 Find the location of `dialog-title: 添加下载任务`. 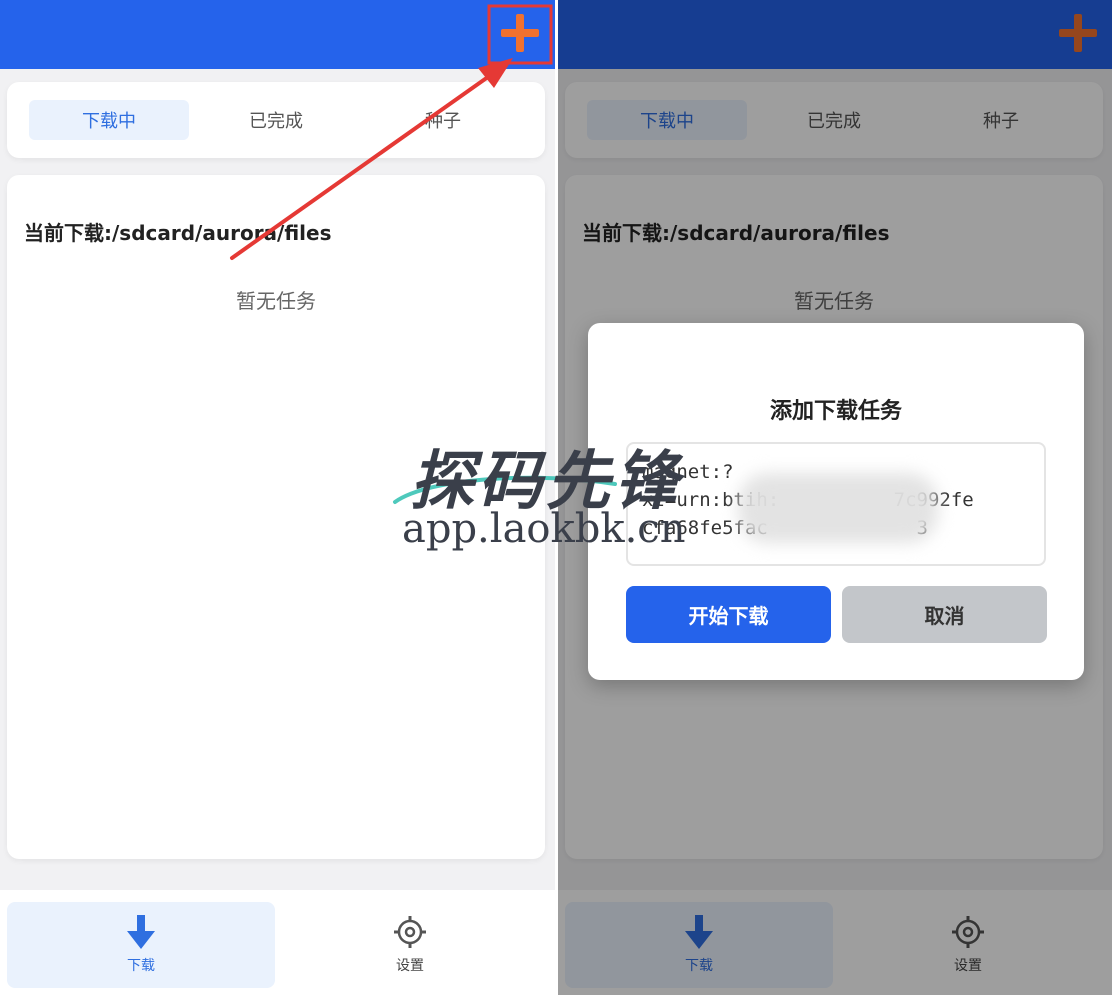

dialog-title: 添加下载任务 is located at coordinates (835, 411).